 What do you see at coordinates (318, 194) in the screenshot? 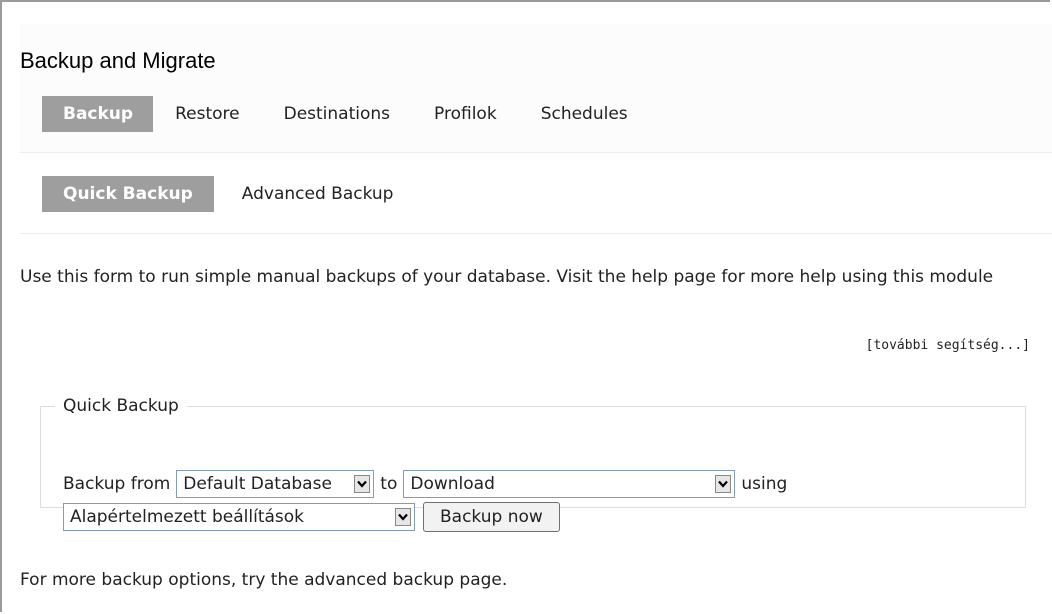
I see `subtab-advanced-backup: Advanced Backup` at bounding box center [318, 194].